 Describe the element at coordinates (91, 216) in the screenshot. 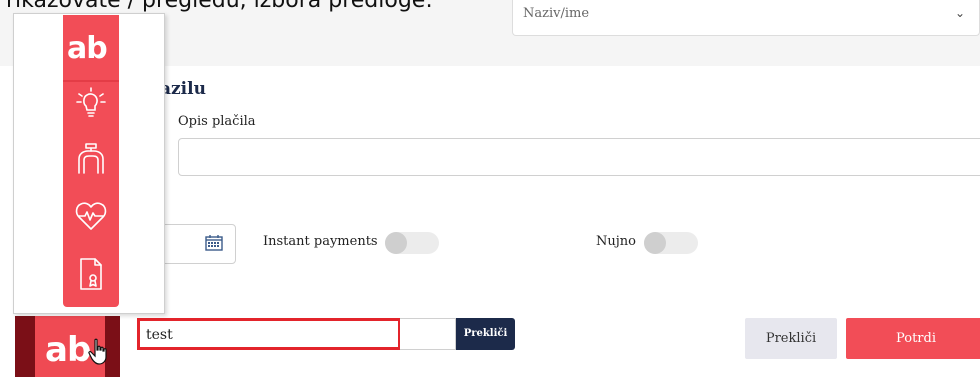

I see `heart-pulse-icon` at that location.